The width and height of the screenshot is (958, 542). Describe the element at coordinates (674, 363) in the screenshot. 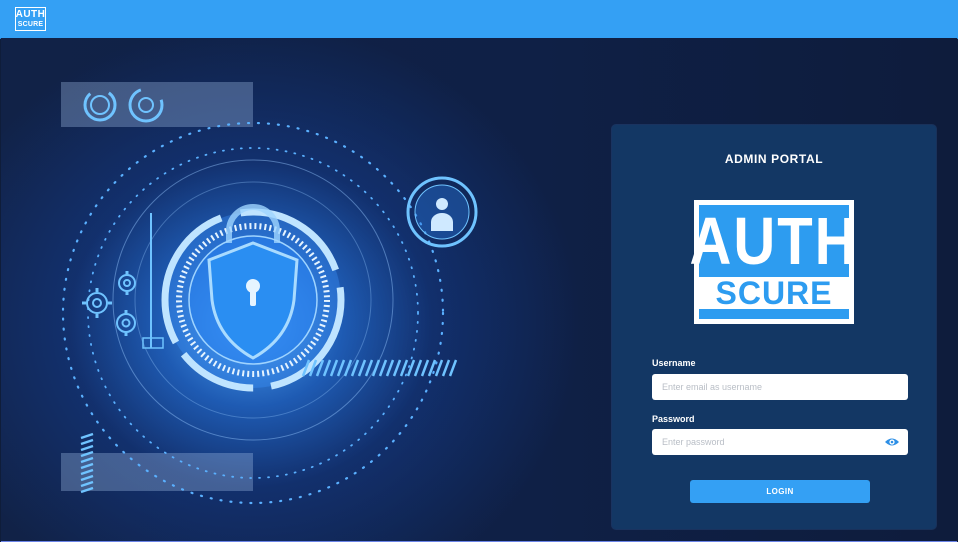

I see `username-label: Username` at that location.